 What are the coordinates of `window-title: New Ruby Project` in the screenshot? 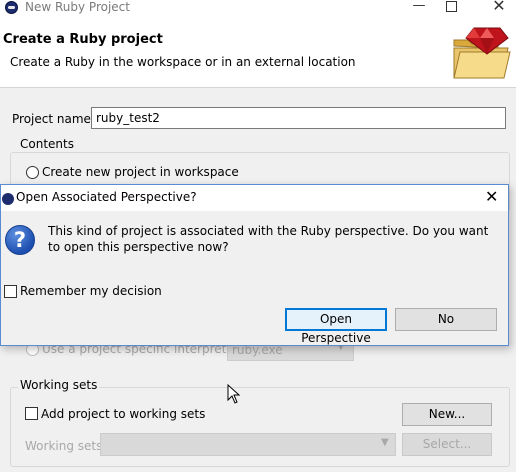 It's located at (77, 7).